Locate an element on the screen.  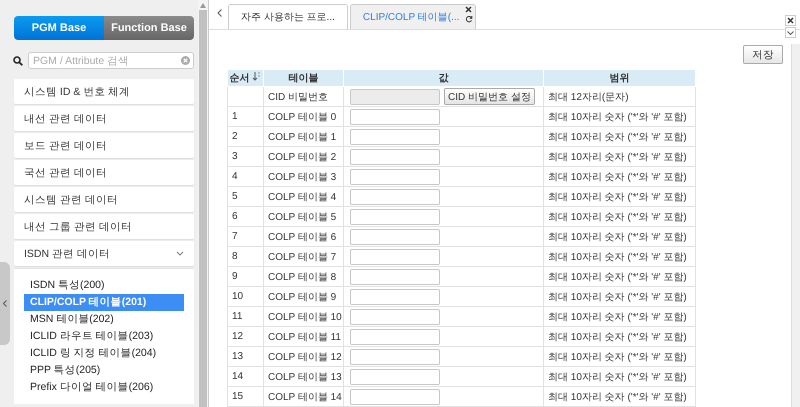
table-cell: 10 is located at coordinates (246, 296).